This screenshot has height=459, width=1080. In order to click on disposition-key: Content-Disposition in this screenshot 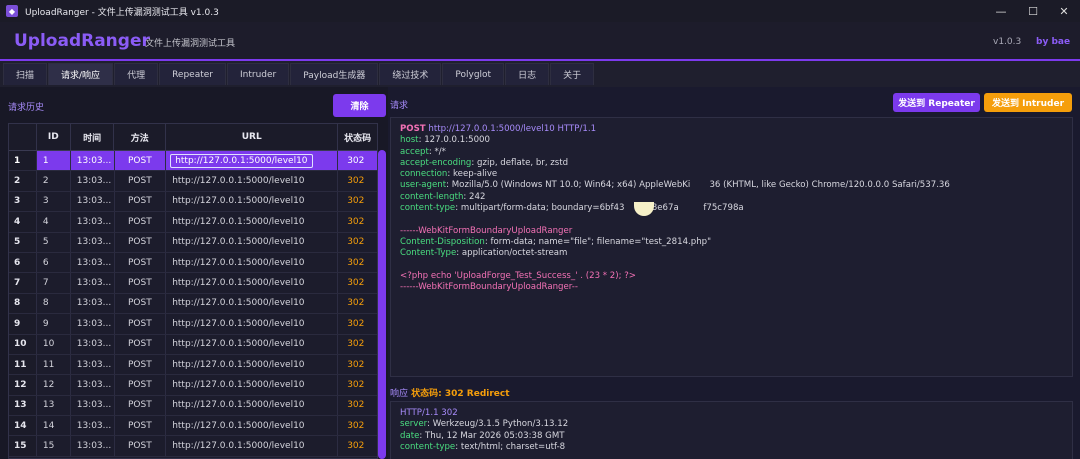, I will do `click(442, 241)`.